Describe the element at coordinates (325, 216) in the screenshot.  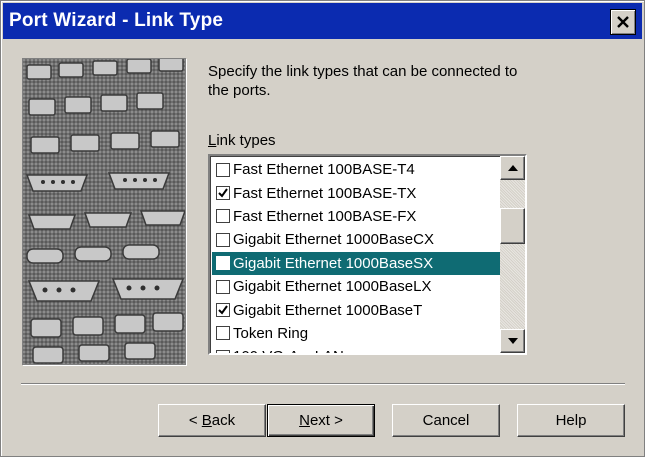
I see `link-type-label: Fast Ethernet 100BASE-FX` at that location.